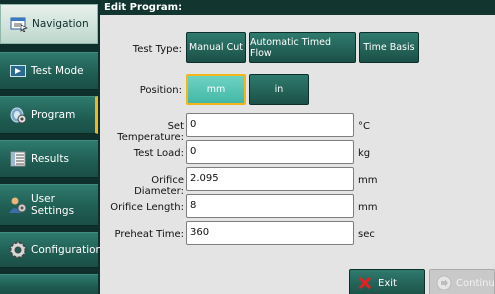 The width and height of the screenshot is (495, 294). Describe the element at coordinates (18, 71) in the screenshot. I see `test-mode-icon` at that location.